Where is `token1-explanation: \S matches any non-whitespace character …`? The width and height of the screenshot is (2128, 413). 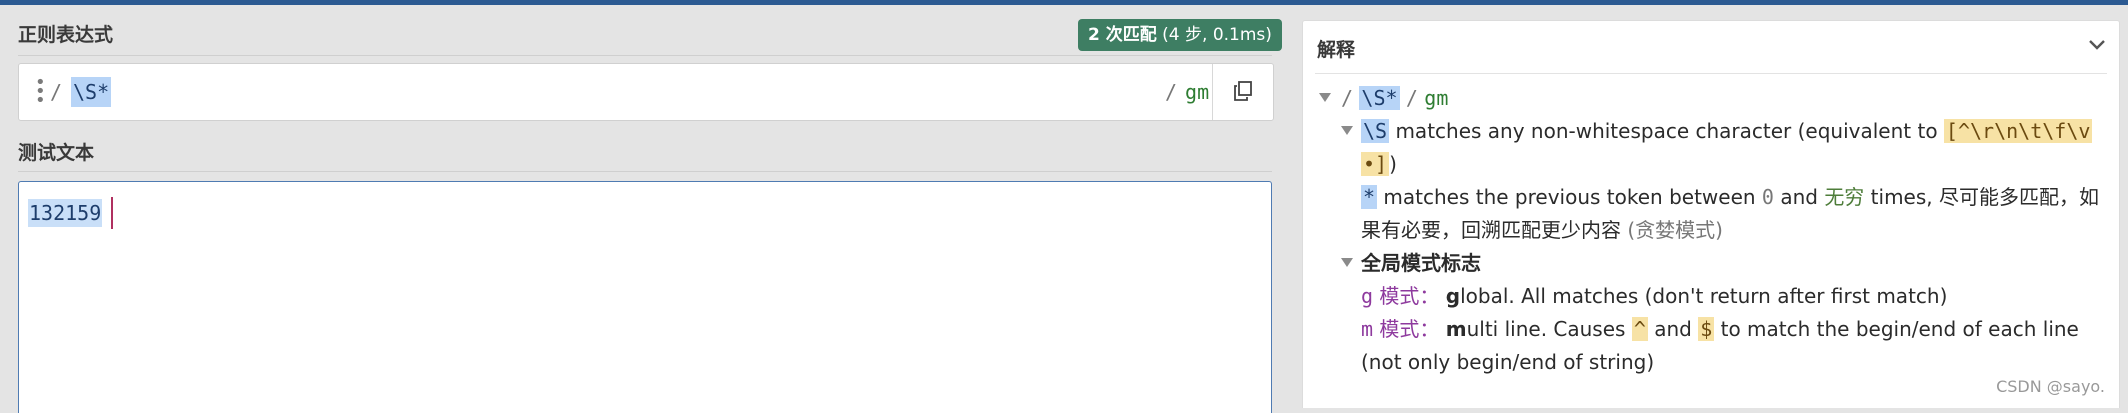
token1-explanation: \S matches any non-whitespace character … is located at coordinates (1727, 131).